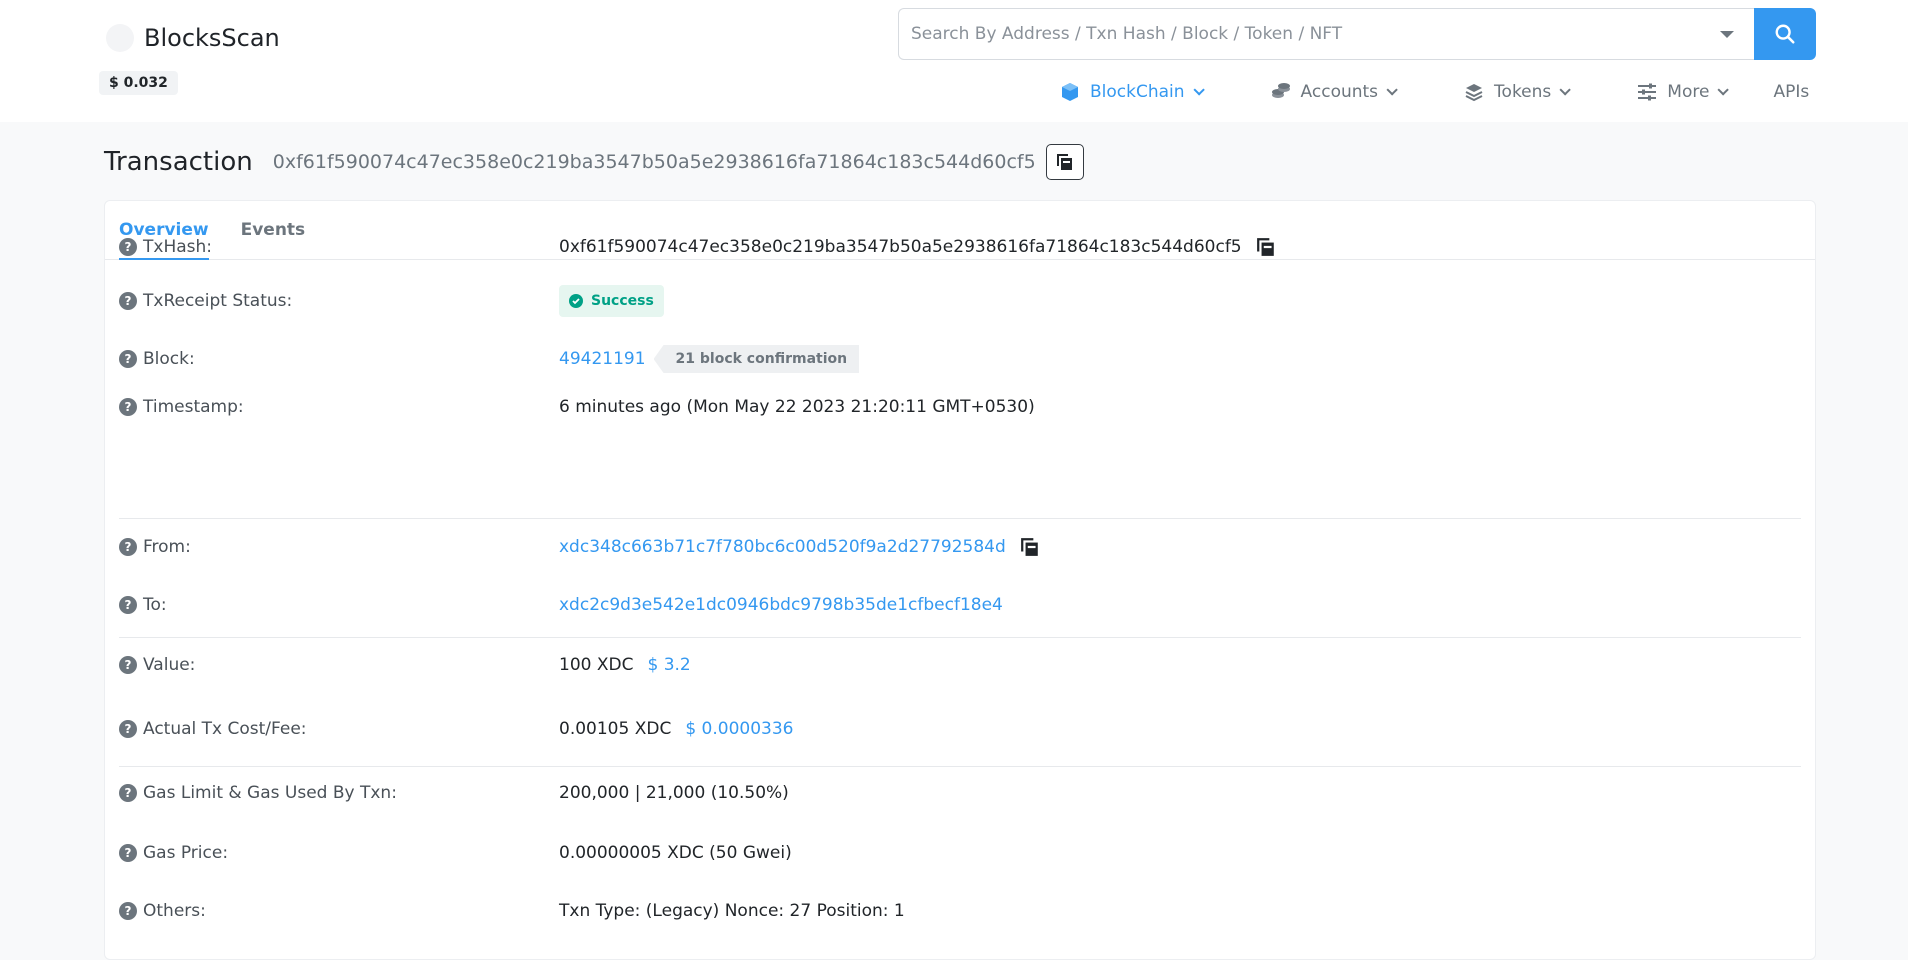  What do you see at coordinates (167, 547) in the screenshot?
I see `row-label: From:` at bounding box center [167, 547].